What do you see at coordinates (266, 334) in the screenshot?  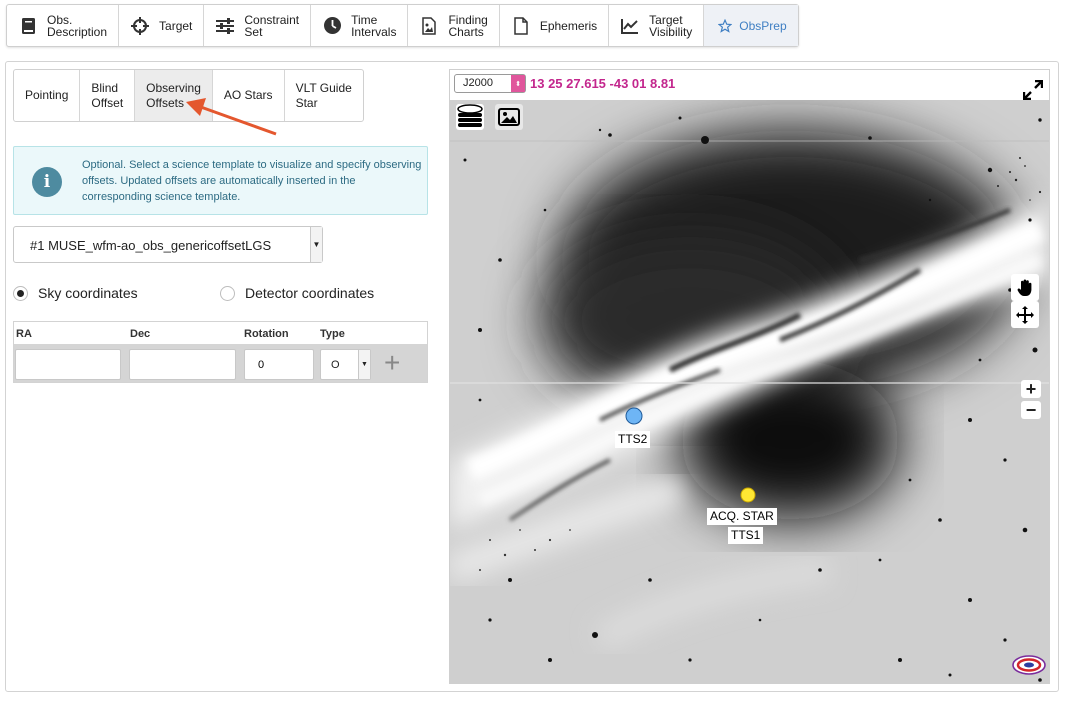 I see `rotation-header: Rotation` at bounding box center [266, 334].